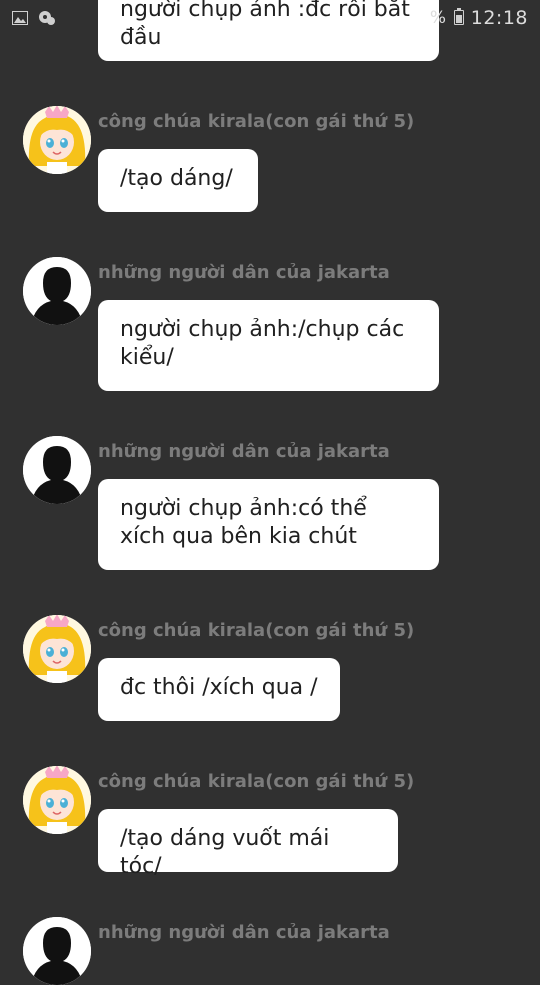  I want to click on message-bubble: /tạo dáng/, so click(178, 180).